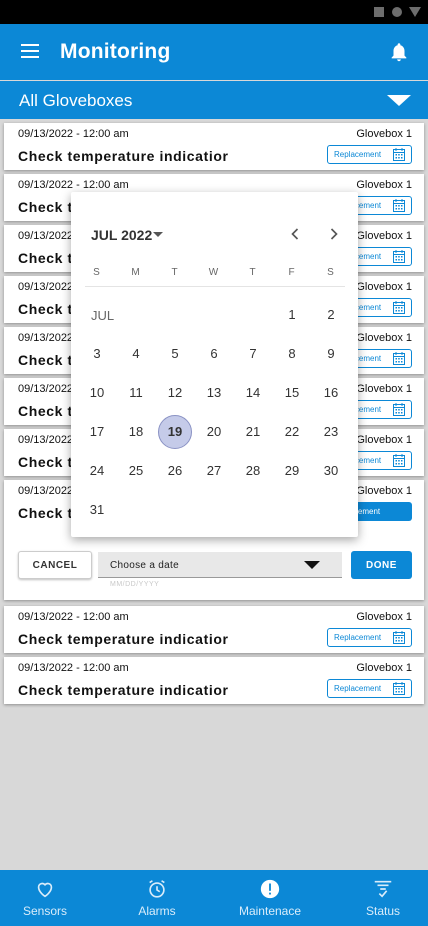 The height and width of the screenshot is (926, 428). I want to click on calendar-day: 30, so click(331, 471).